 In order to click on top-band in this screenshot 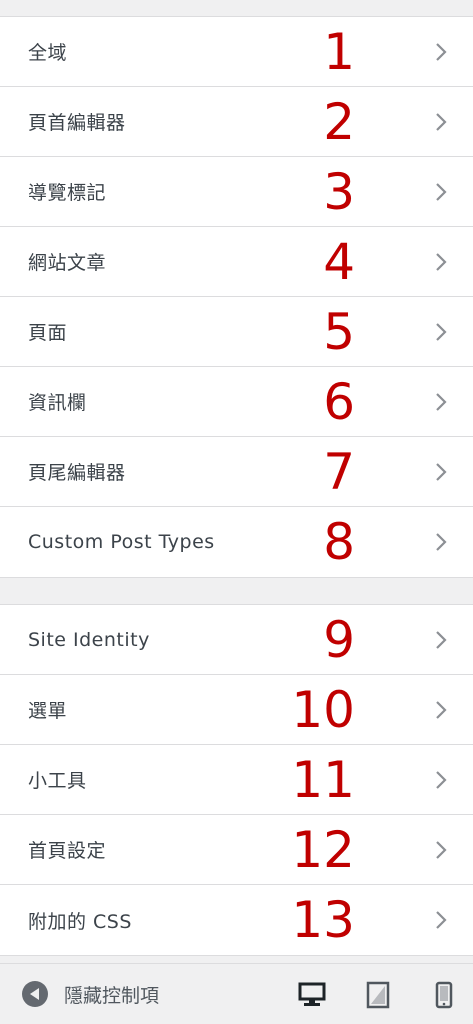, I will do `click(236, 8)`.